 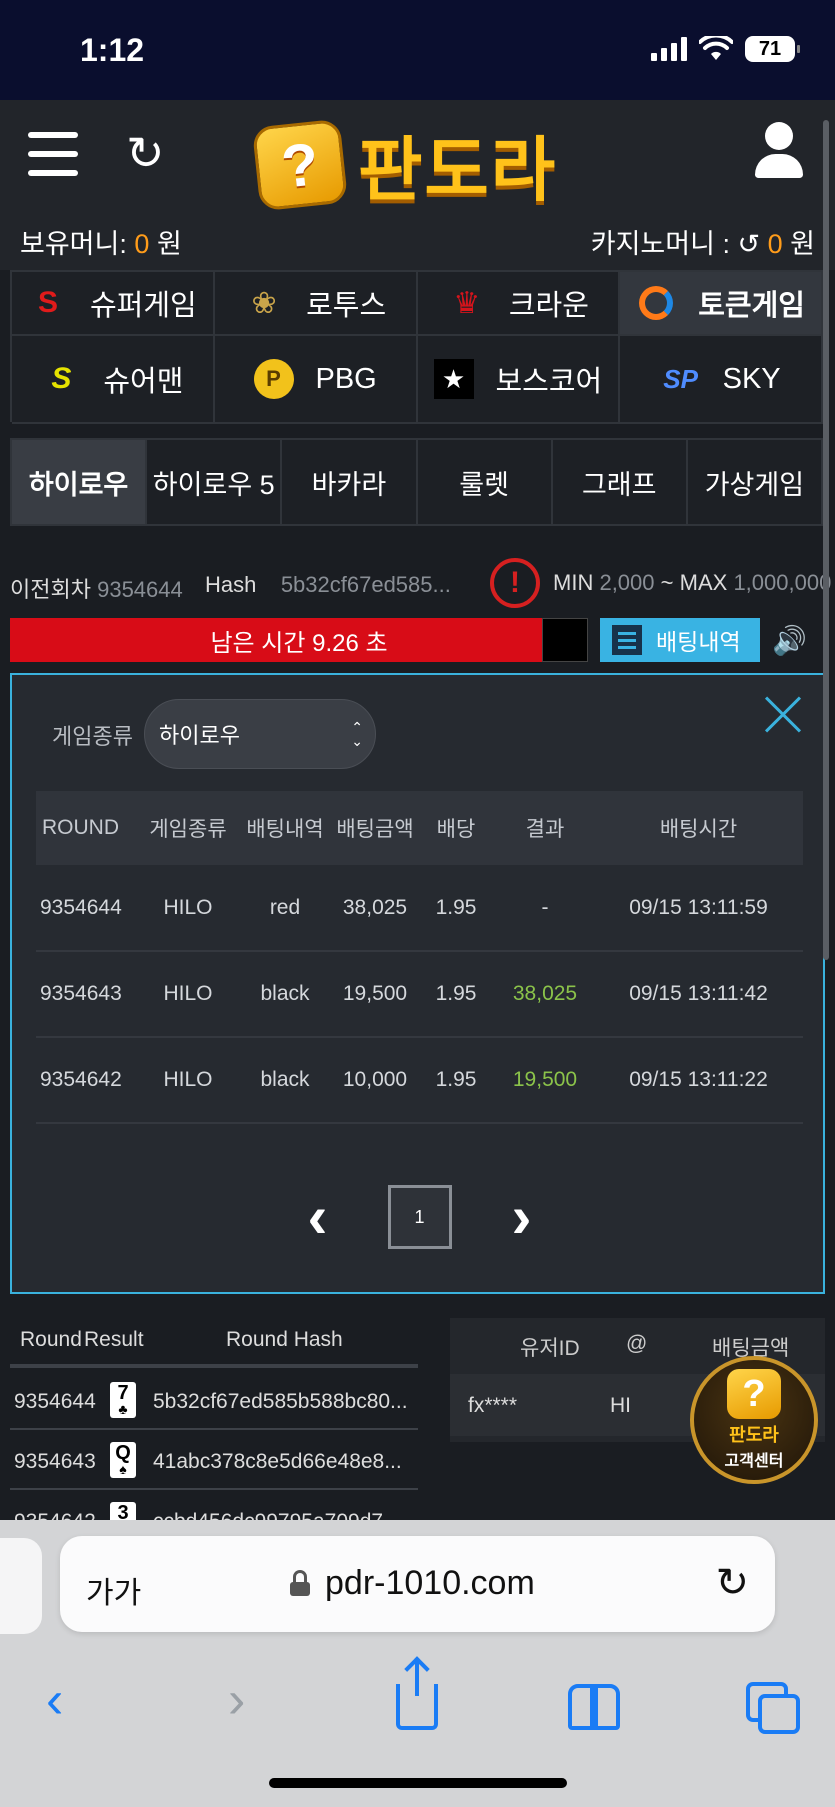 I want to click on user-account-icon, so click(x=779, y=150).